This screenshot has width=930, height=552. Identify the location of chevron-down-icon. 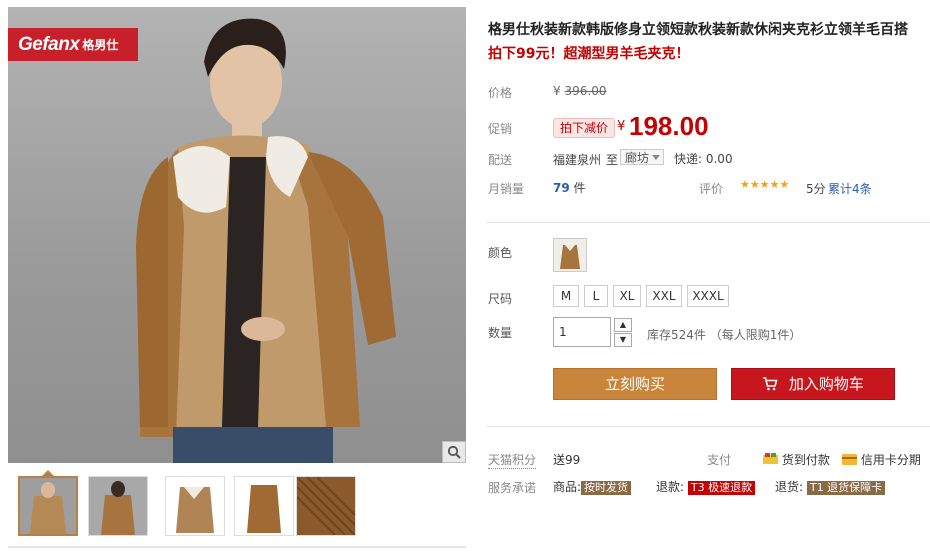
(656, 157).